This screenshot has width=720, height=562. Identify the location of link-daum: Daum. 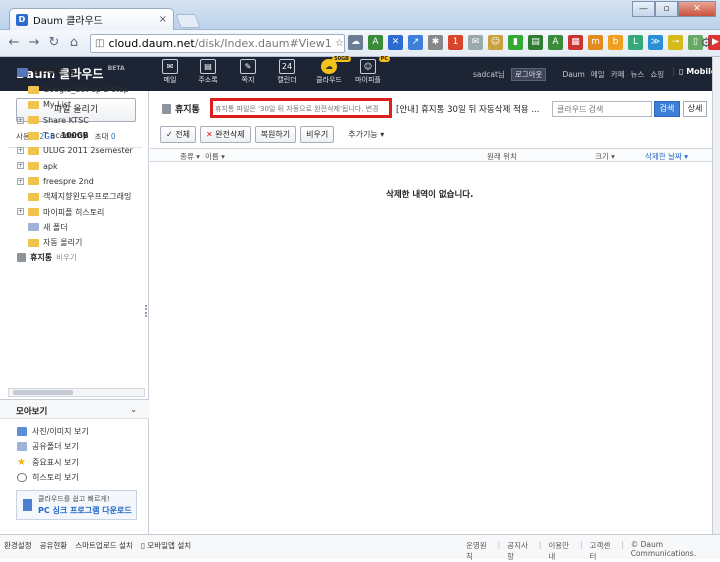
(573, 74).